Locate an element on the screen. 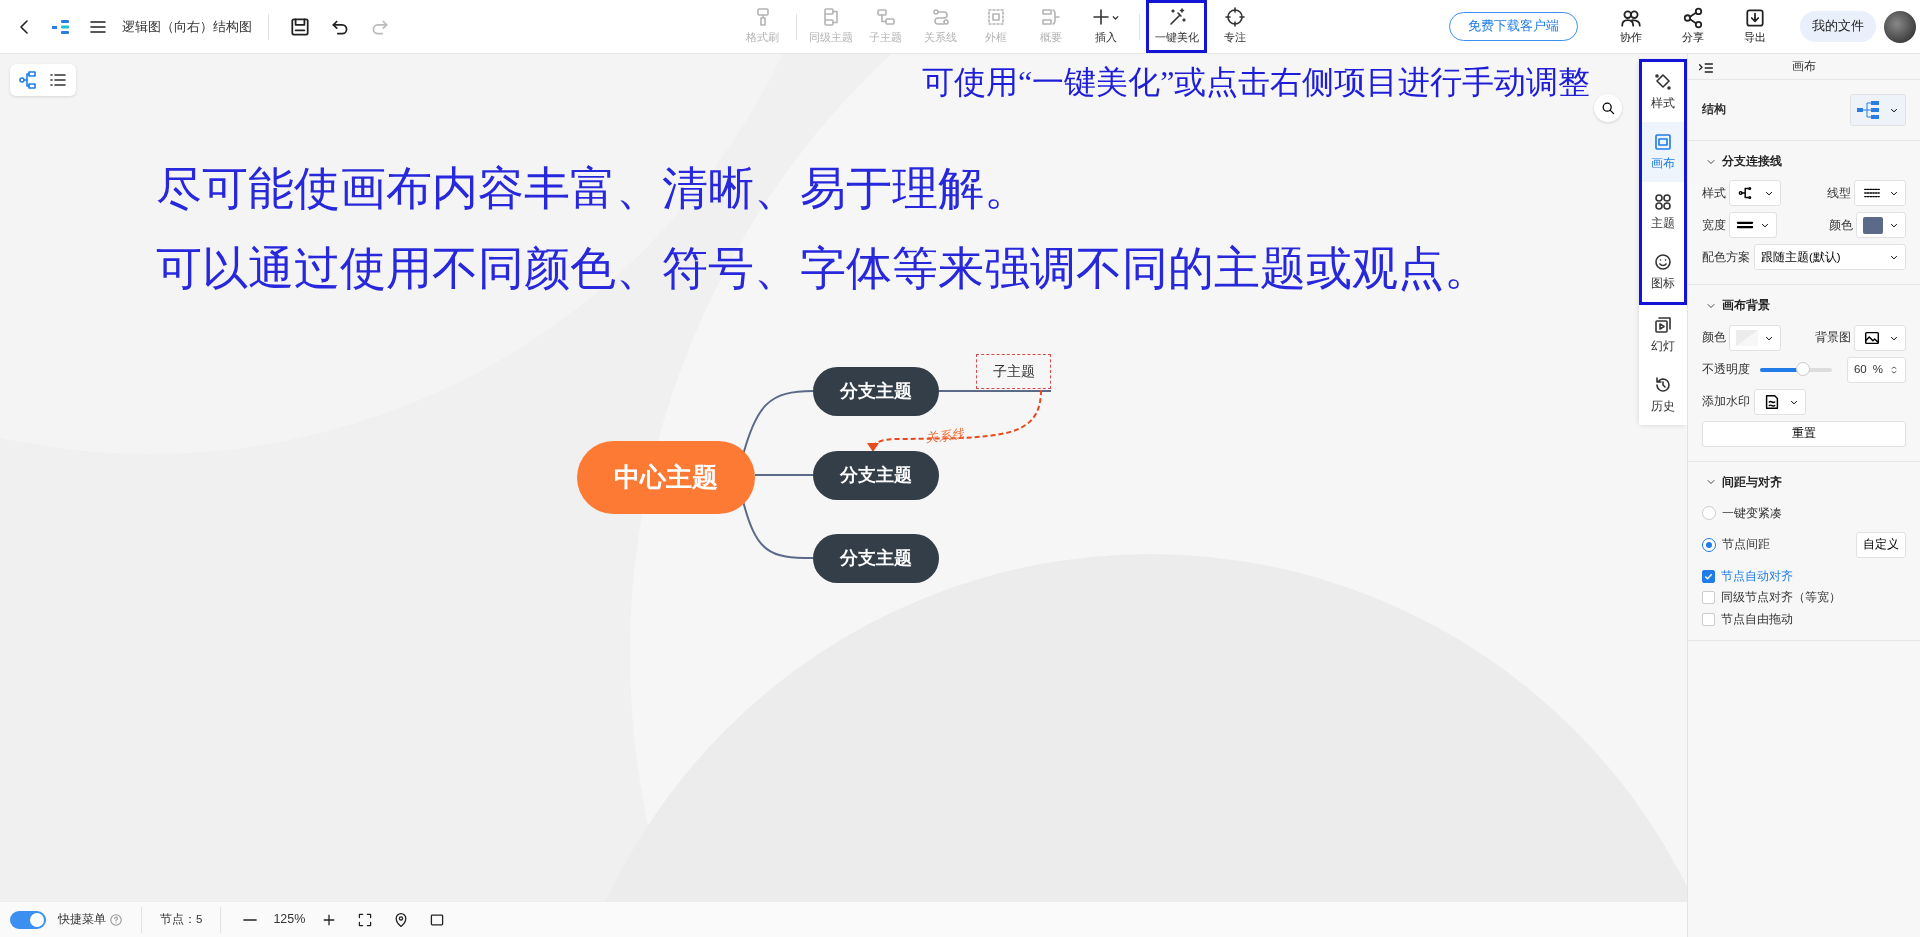 The image size is (1920, 937). reset-button: 重置 is located at coordinates (1804, 433).